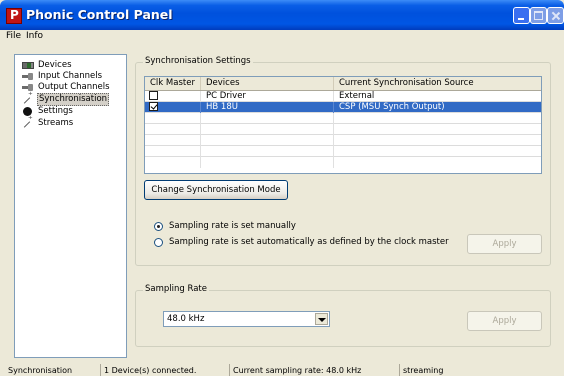  I want to click on chevron-down-icon, so click(321, 319).